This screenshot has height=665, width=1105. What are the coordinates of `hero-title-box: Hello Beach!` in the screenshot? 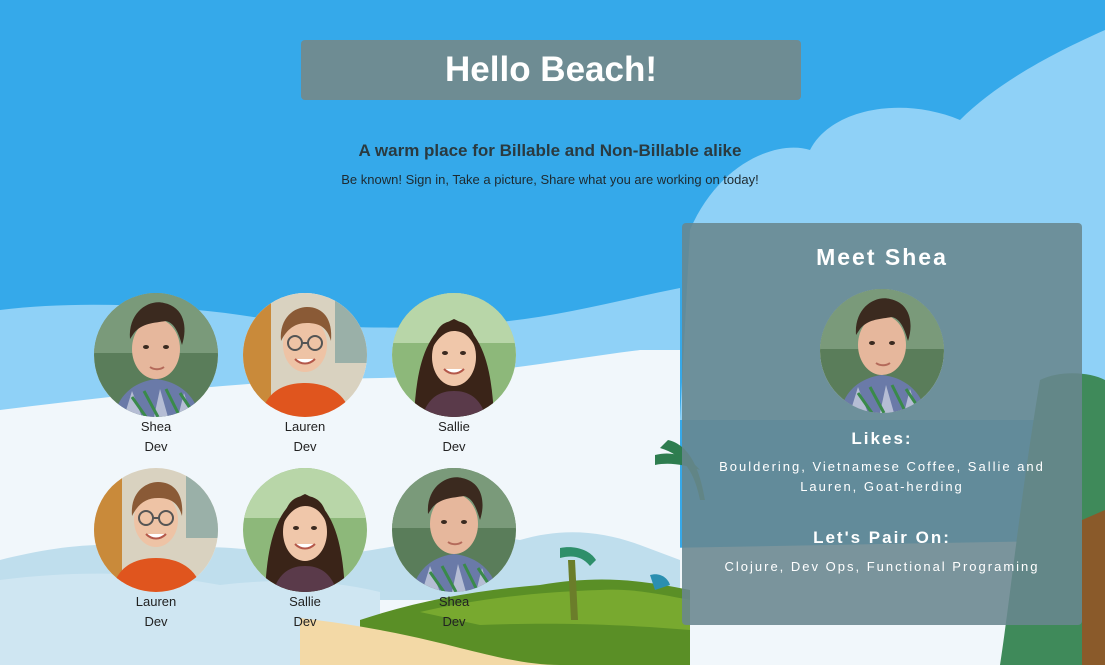 It's located at (551, 70).